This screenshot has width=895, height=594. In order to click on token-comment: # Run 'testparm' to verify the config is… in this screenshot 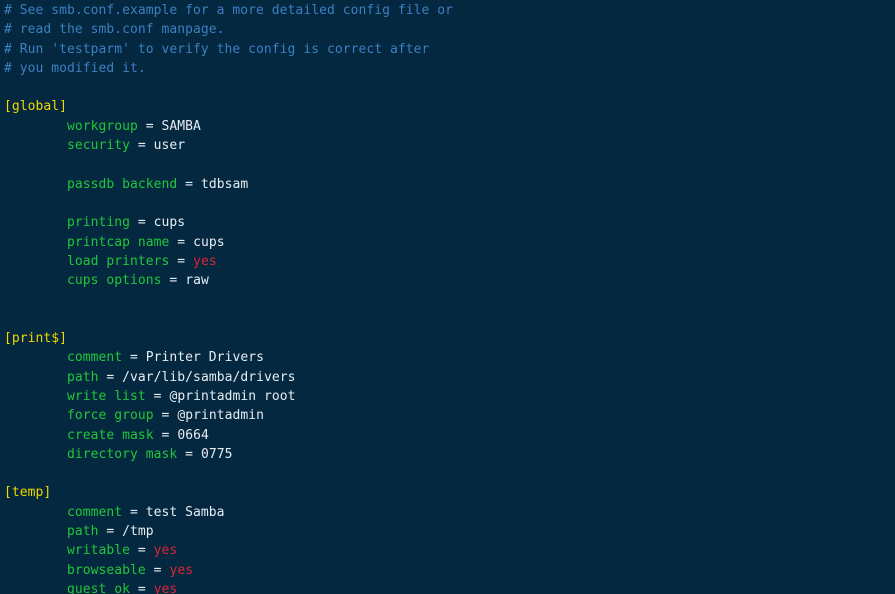, I will do `click(217, 49)`.